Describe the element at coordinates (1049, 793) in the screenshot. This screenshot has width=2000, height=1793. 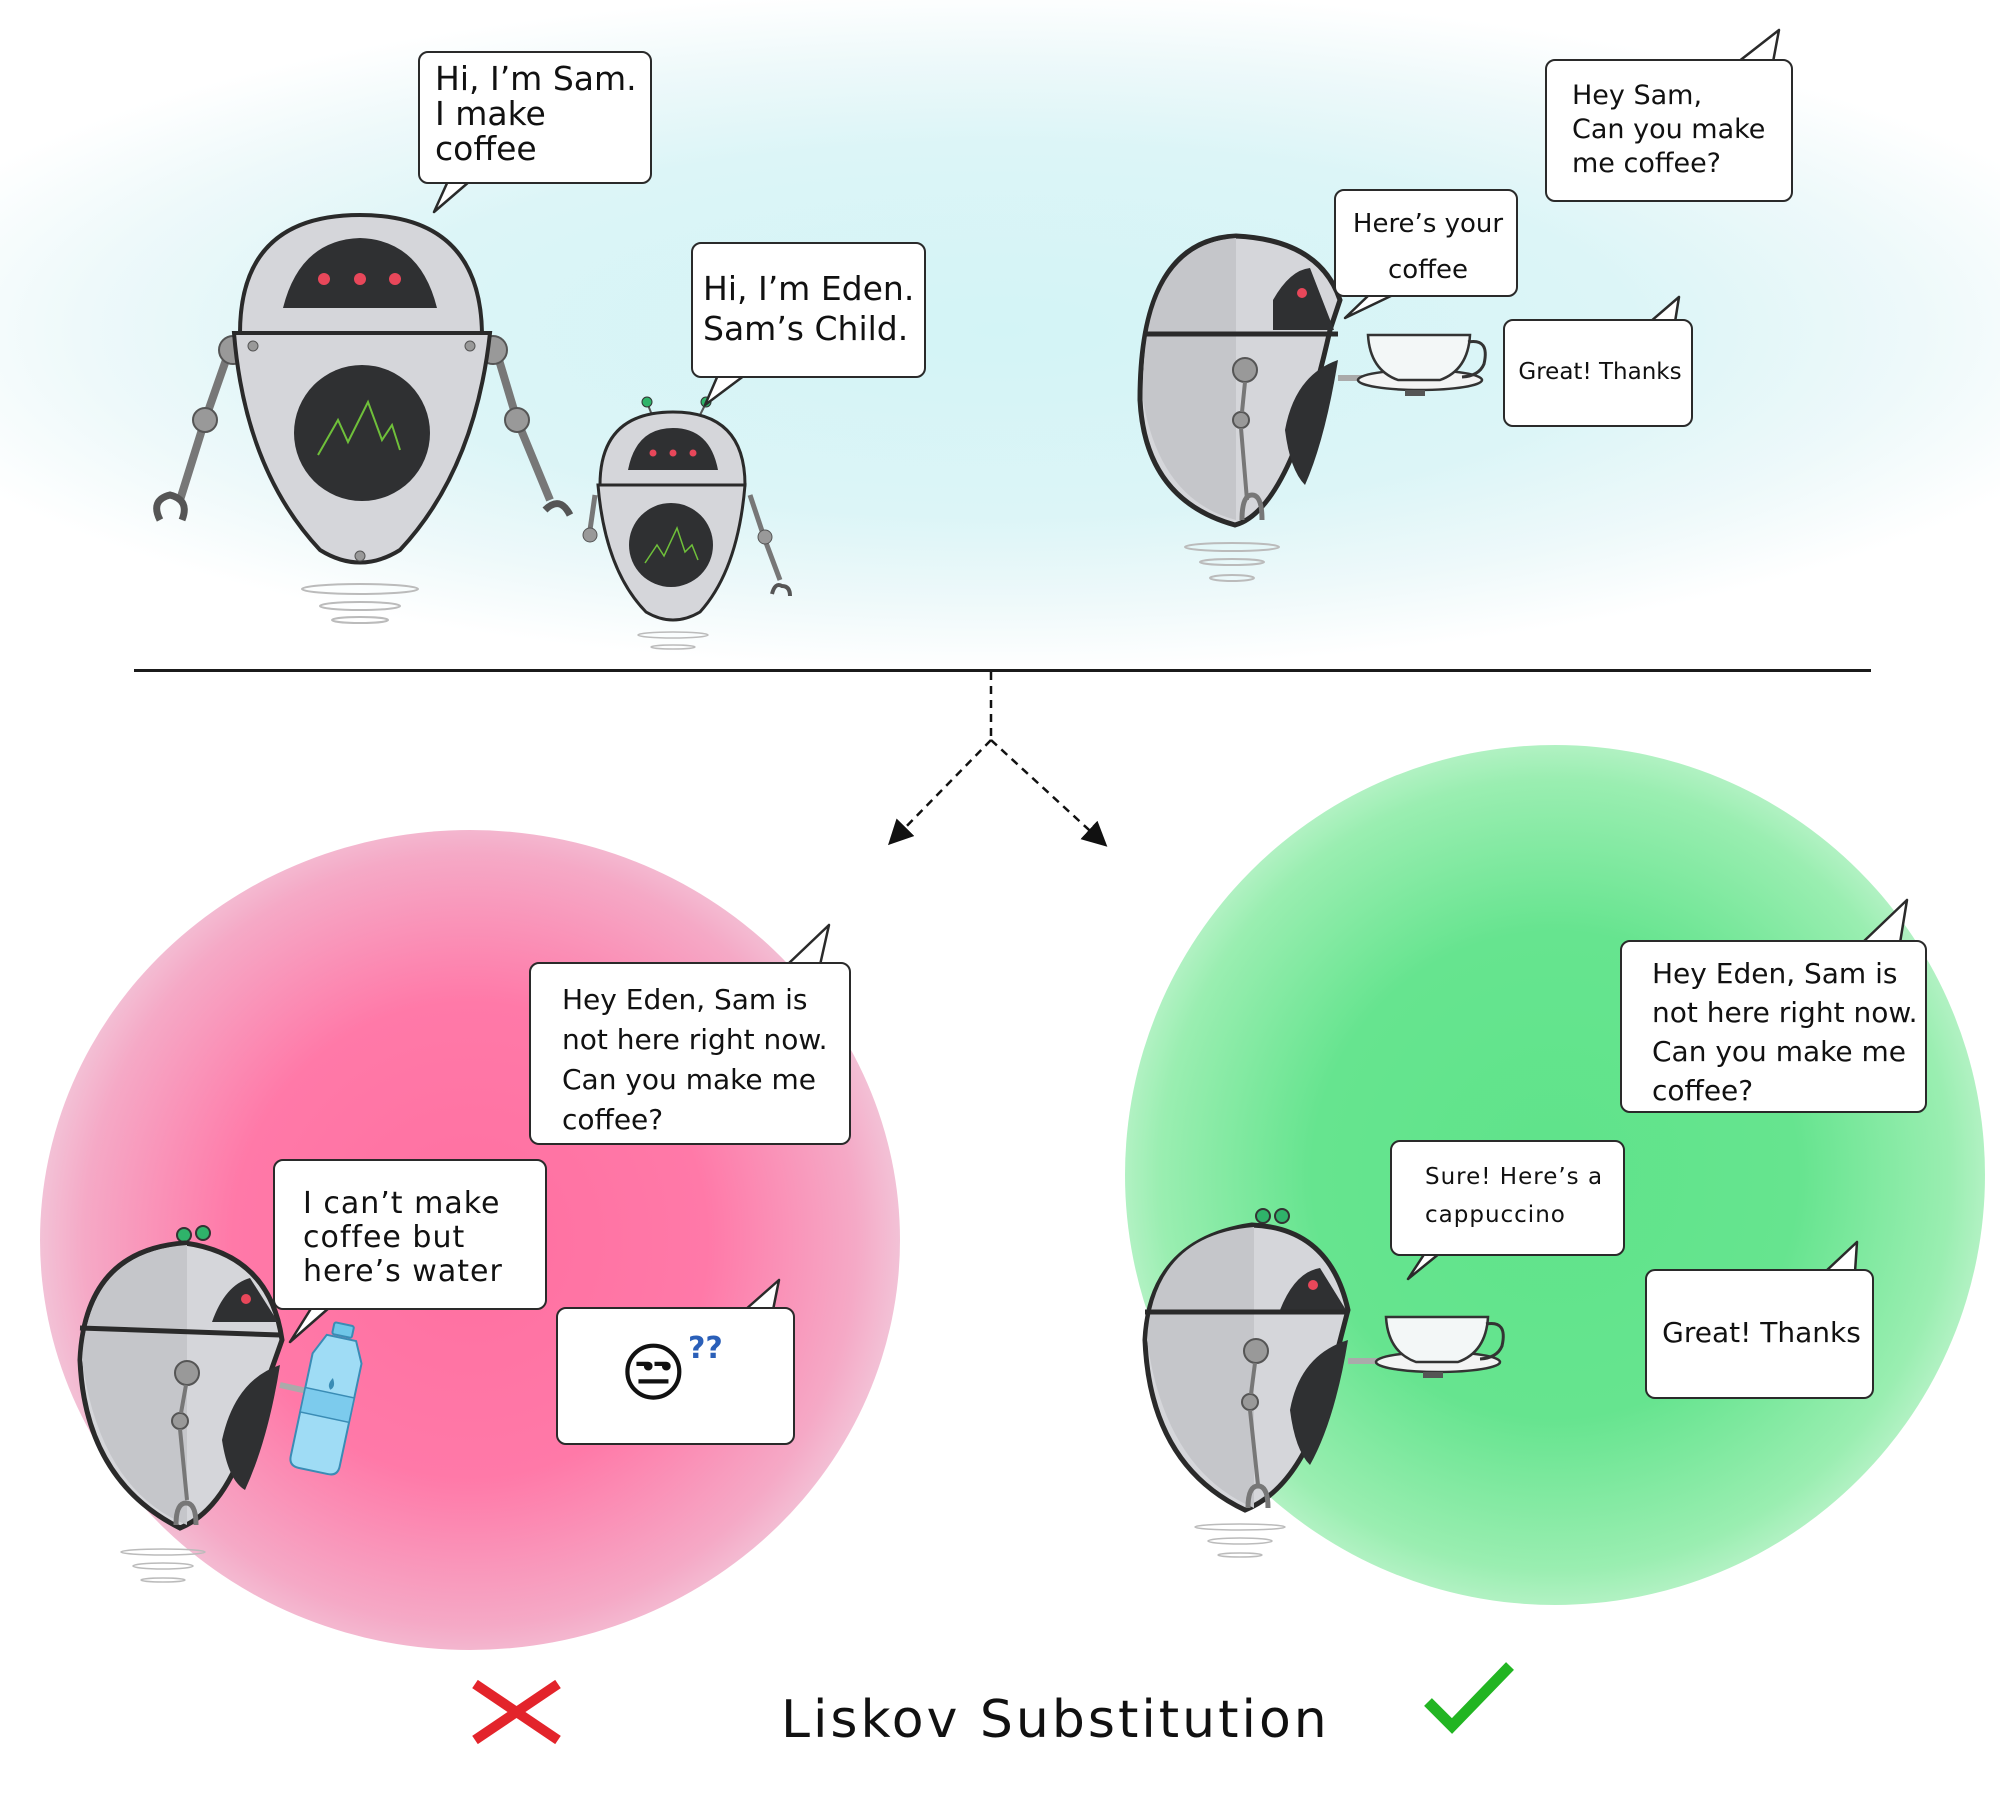
I see `arrow-to-good` at that location.